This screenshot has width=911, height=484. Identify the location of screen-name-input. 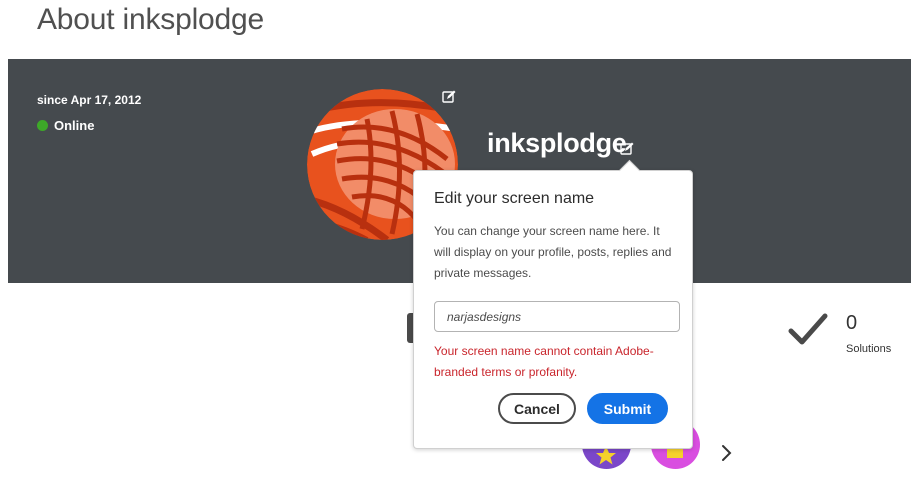
(557, 316).